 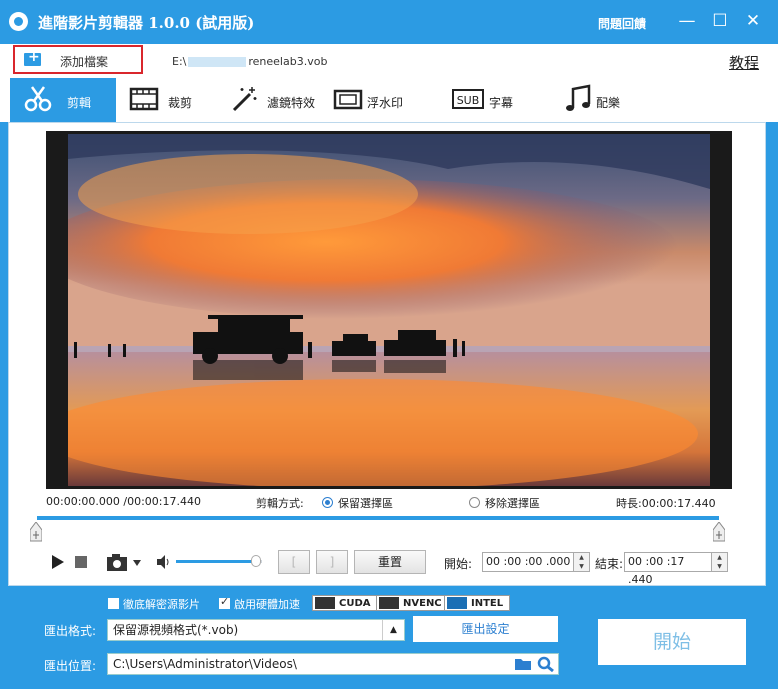 I want to click on tab-cut-label: 剪輯, so click(x=79, y=103).